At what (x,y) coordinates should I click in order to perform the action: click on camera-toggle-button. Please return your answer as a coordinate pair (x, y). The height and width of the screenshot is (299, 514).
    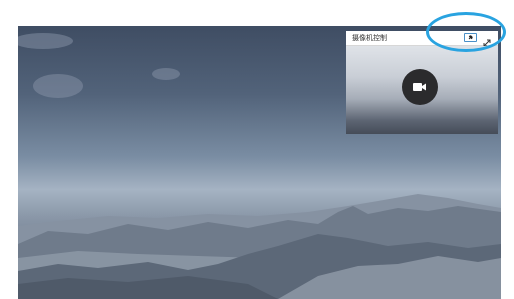
    Looking at the image, I should click on (420, 87).